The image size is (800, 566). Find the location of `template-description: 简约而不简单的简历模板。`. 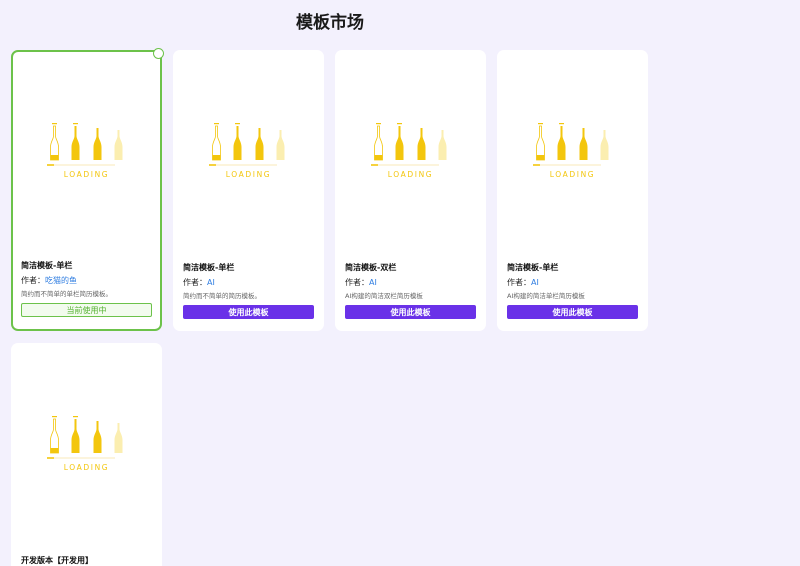

template-description: 简约而不简单的简历模板。 is located at coordinates (222, 296).